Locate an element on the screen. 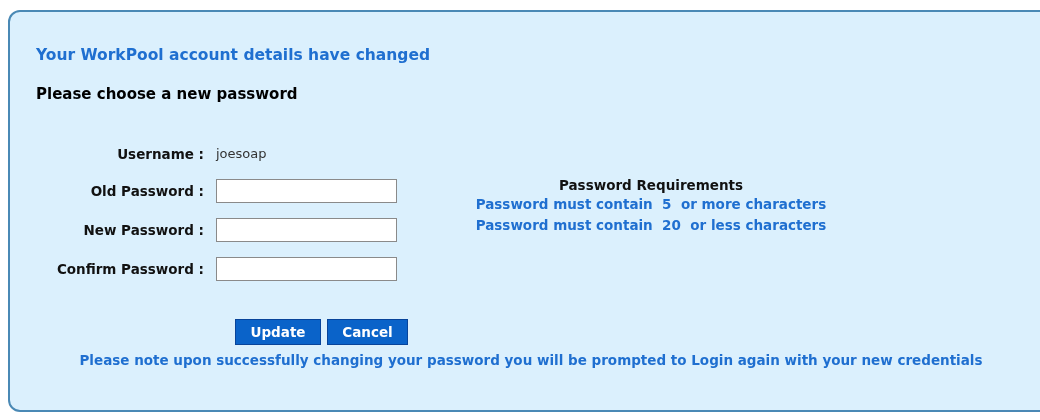 Image resolution: width=1040 pixels, height=420 pixels. dialog-heading: Your WorkPool account details have changed is located at coordinates (234, 55).